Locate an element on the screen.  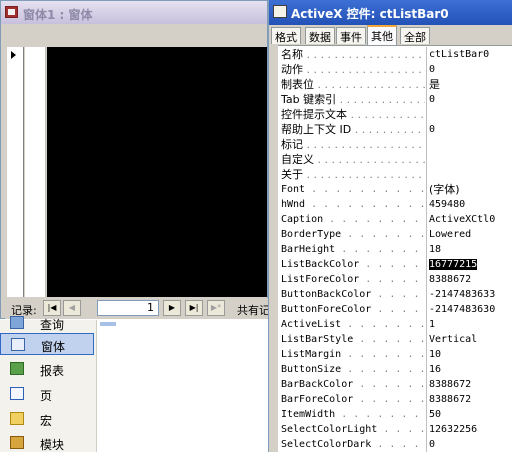
property-value-text: 459480 is located at coordinates (447, 204).